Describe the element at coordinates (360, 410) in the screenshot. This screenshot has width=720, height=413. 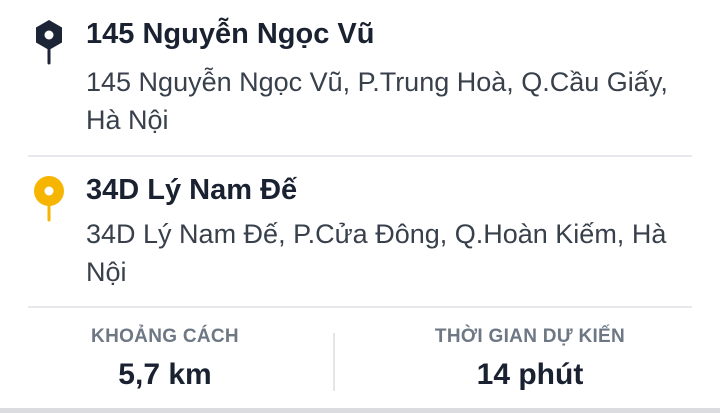
I see `bottom-border` at that location.